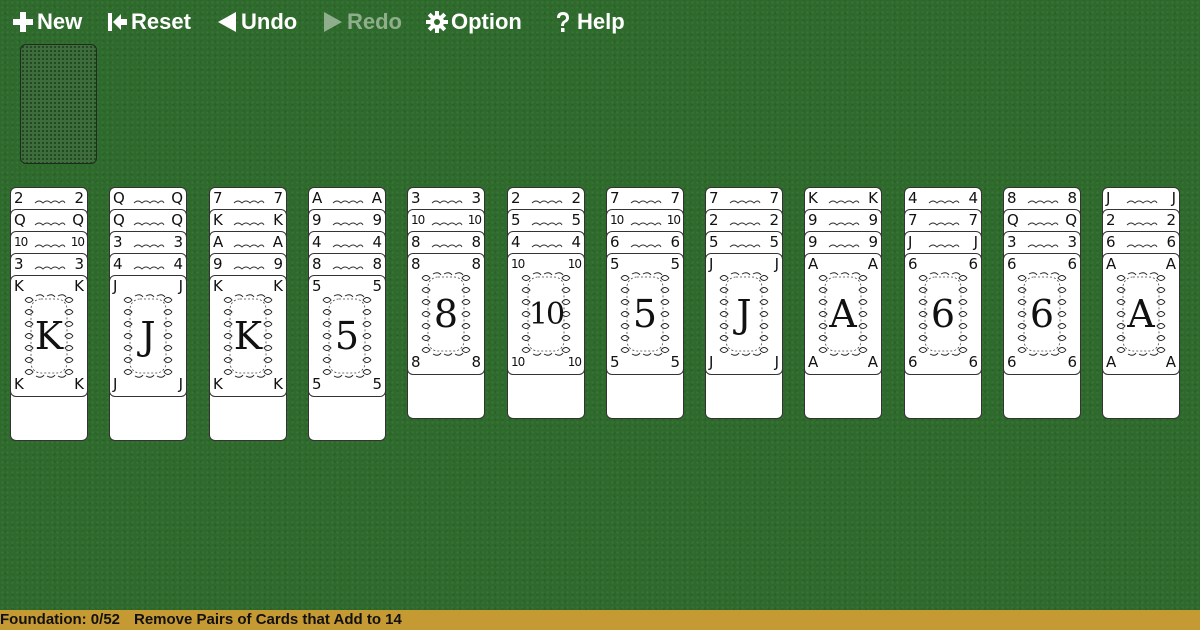  What do you see at coordinates (474, 22) in the screenshot?
I see `option-button: Option` at bounding box center [474, 22].